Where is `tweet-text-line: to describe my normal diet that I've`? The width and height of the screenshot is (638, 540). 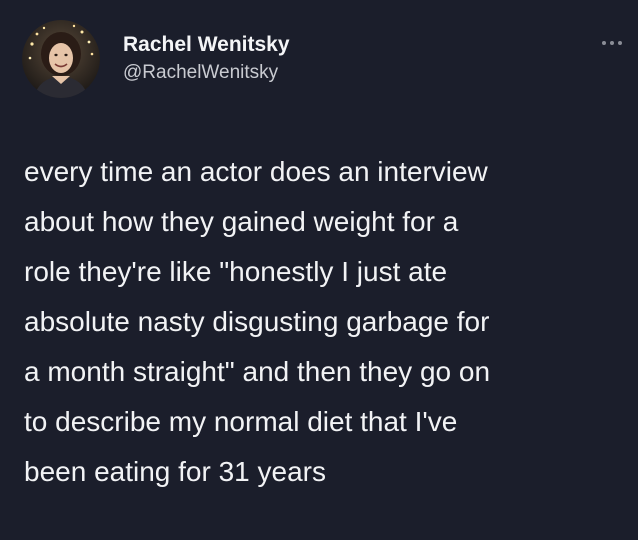
tweet-text-line: to describe my normal diet that I've is located at coordinates (241, 421).